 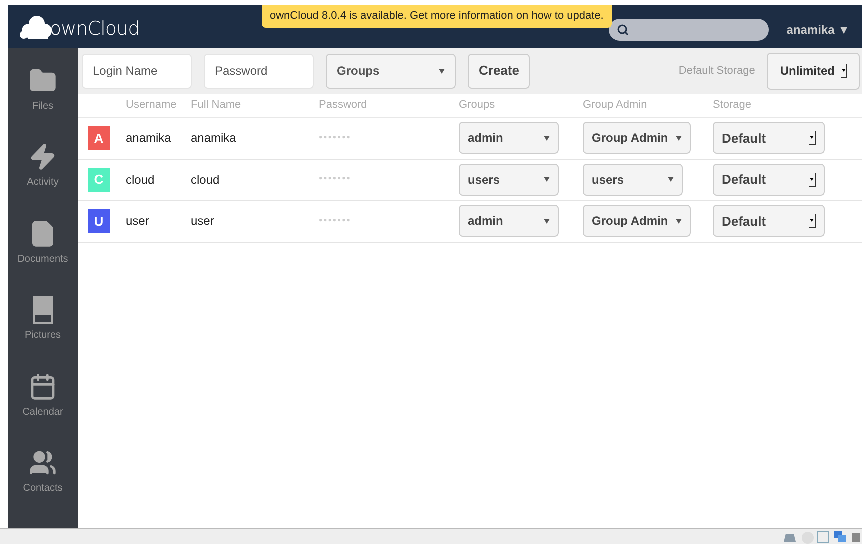 What do you see at coordinates (733, 106) in the screenshot?
I see `column-header: Storage` at bounding box center [733, 106].